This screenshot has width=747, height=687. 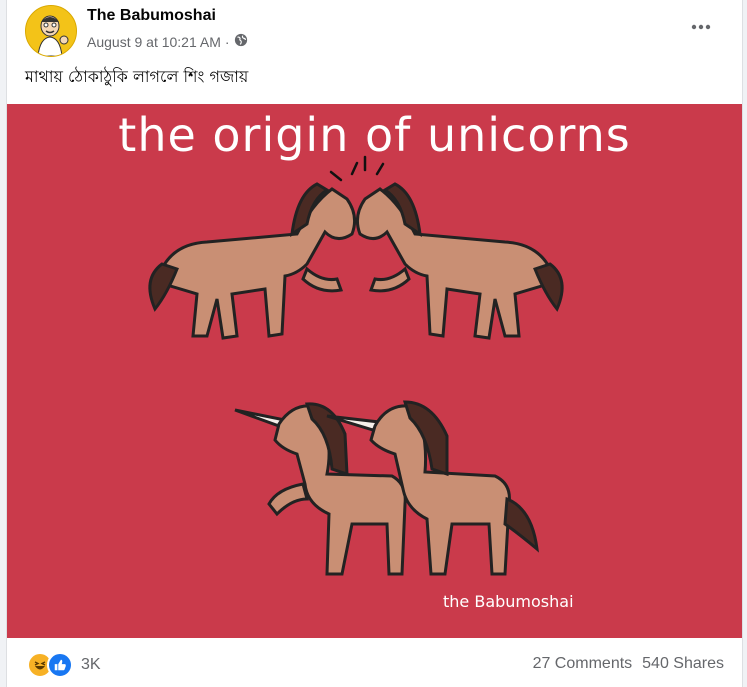 What do you see at coordinates (683, 664) in the screenshot?
I see `shares-count: 540 Shares` at bounding box center [683, 664].